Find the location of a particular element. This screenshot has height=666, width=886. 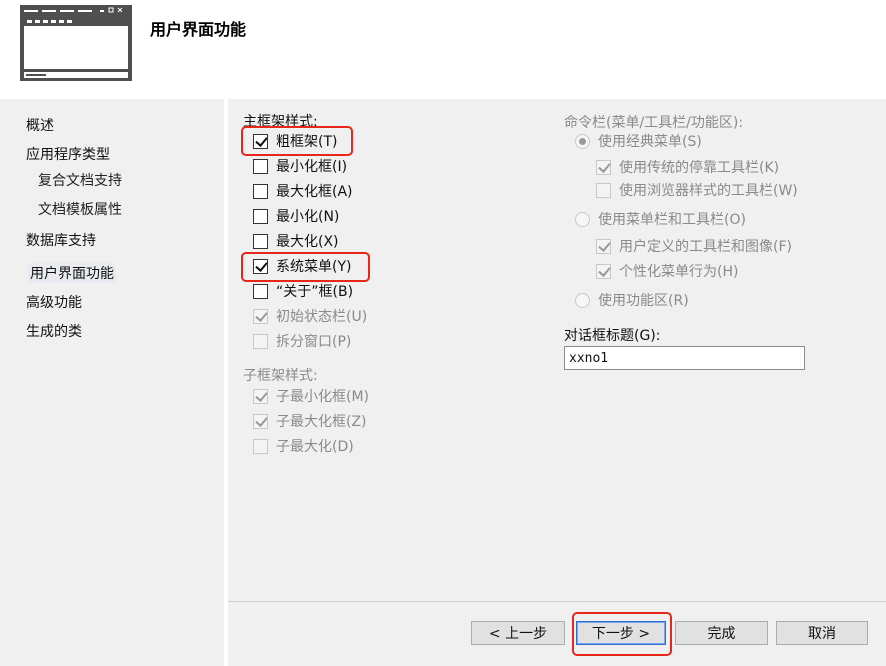

initial-status-bar-checkbox: 初始状态栏(U) is located at coordinates (310, 316).